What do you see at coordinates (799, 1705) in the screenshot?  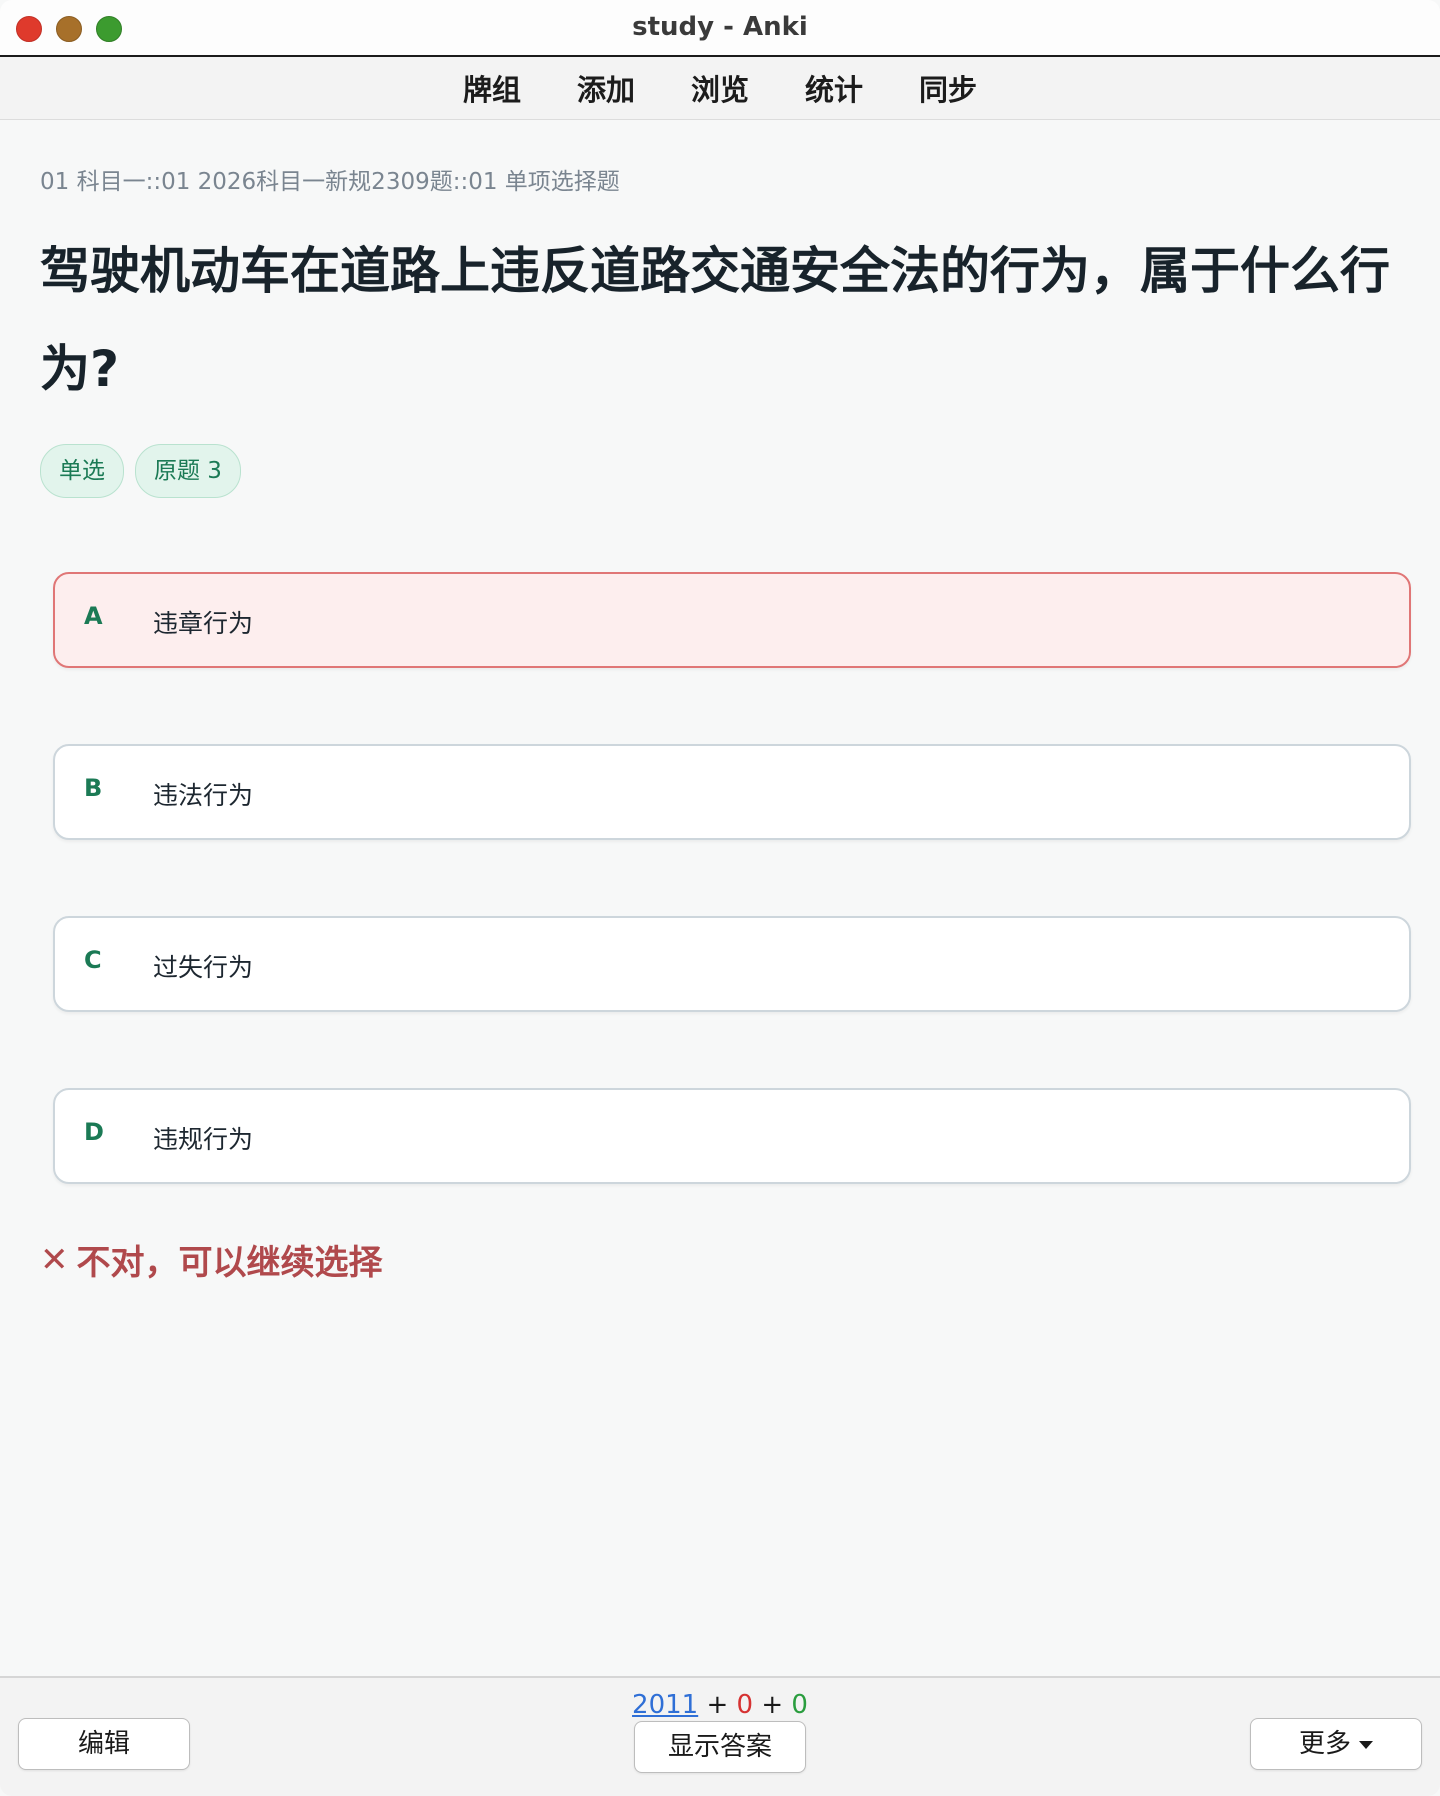 I see `review-count: 0` at bounding box center [799, 1705].